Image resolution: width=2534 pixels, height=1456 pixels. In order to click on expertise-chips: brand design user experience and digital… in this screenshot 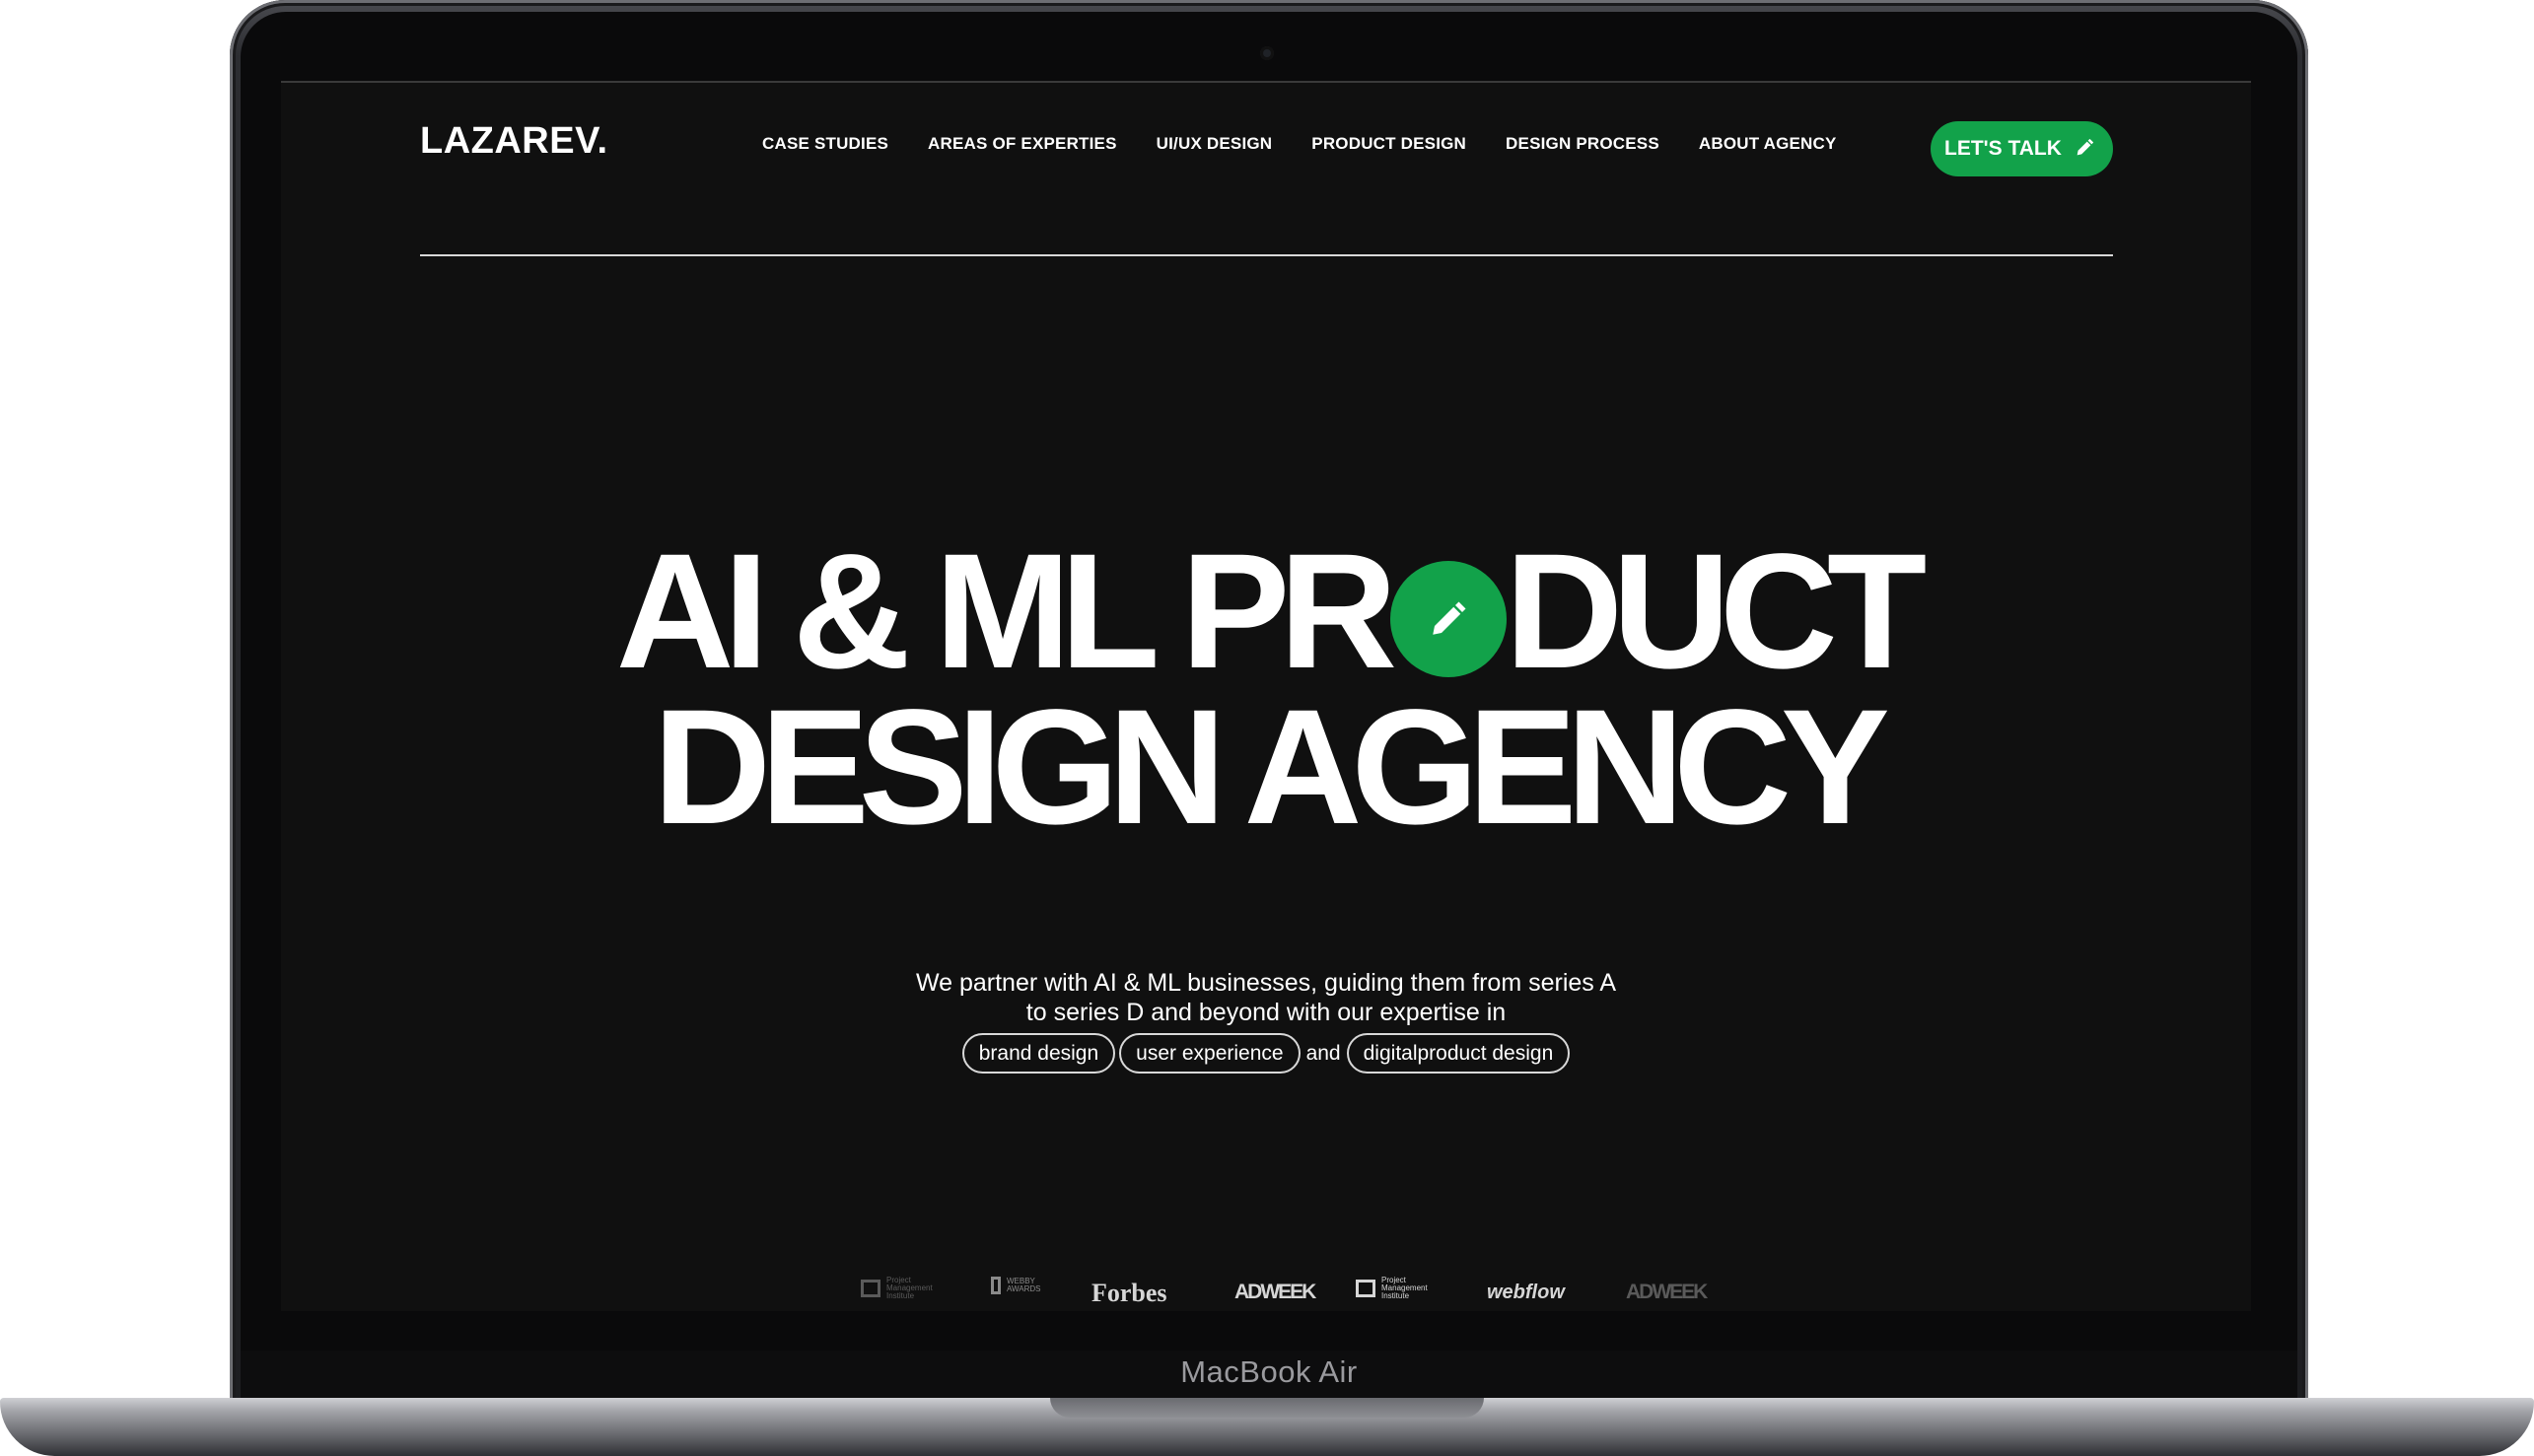, I will do `click(1266, 1053)`.